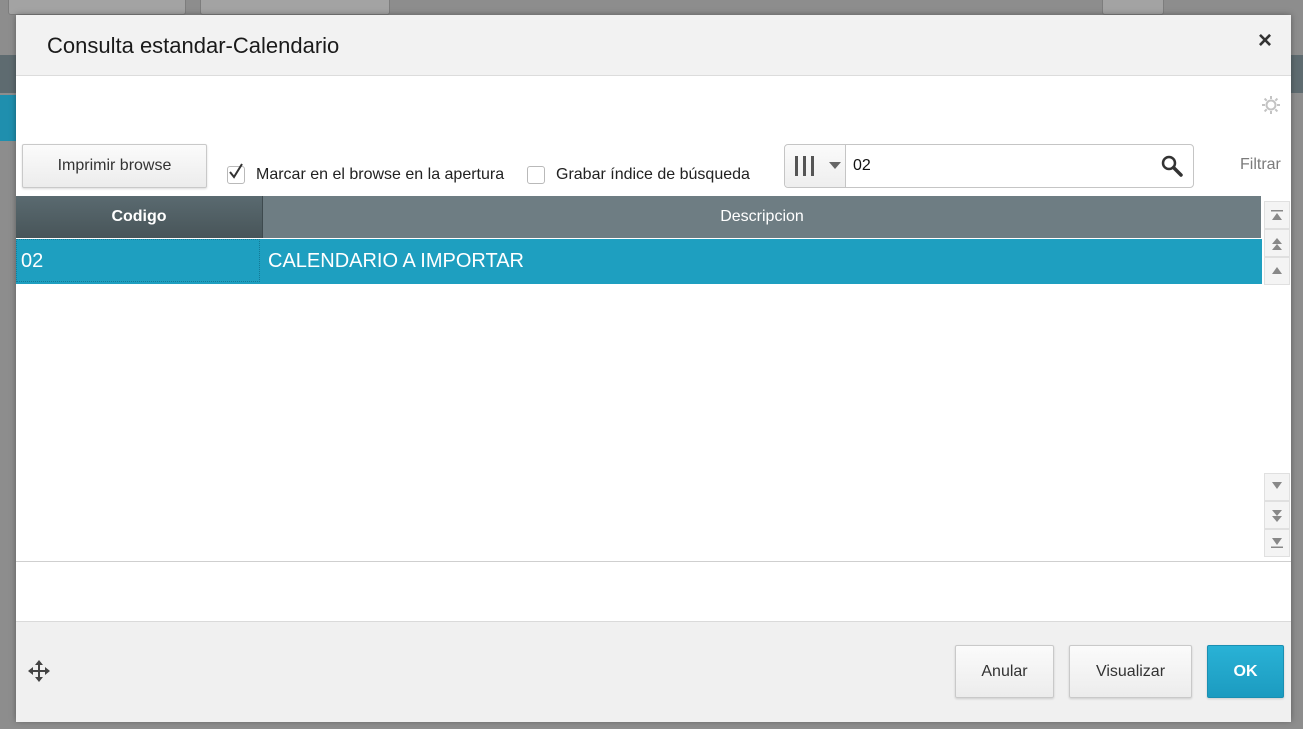 The height and width of the screenshot is (729, 1303). What do you see at coordinates (815, 166) in the screenshot?
I see `index-selector-button` at bounding box center [815, 166].